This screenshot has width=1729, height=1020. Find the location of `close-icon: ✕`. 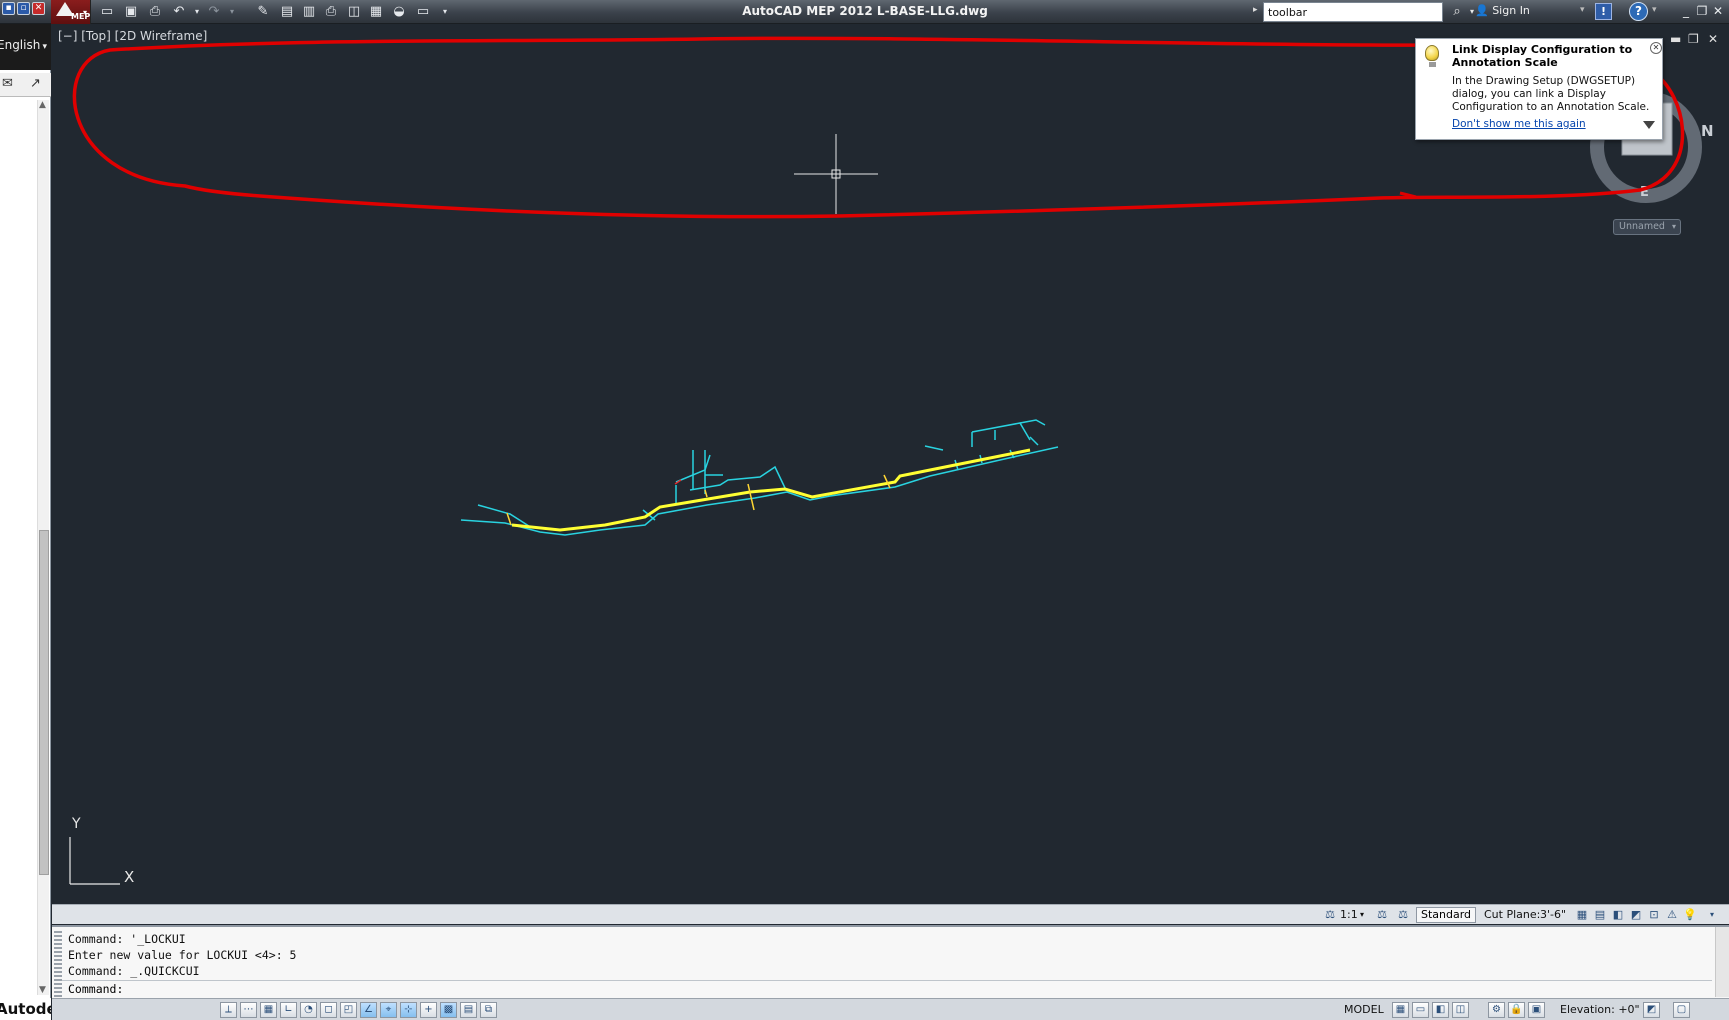

close-icon: ✕ is located at coordinates (1718, 11).